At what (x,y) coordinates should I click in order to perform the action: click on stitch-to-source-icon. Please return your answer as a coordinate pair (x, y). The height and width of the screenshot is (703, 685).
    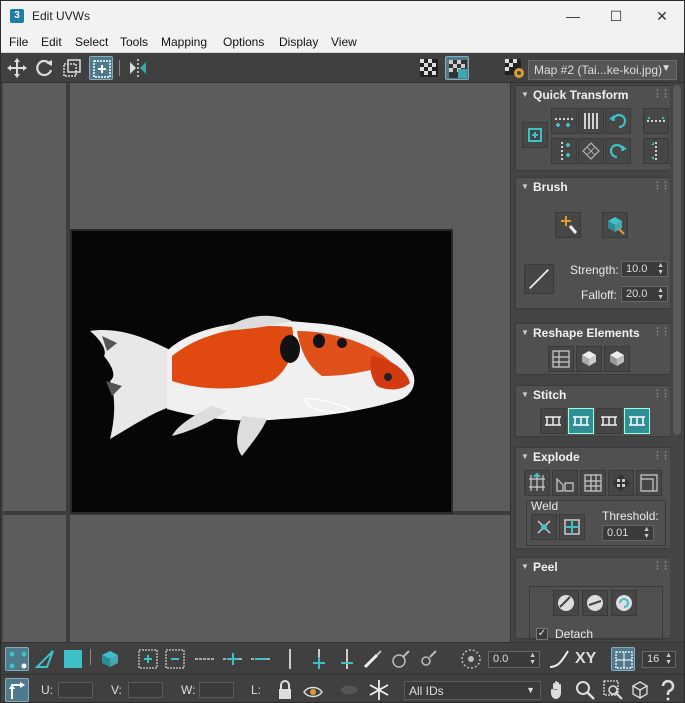
    Looking at the image, I should click on (637, 421).